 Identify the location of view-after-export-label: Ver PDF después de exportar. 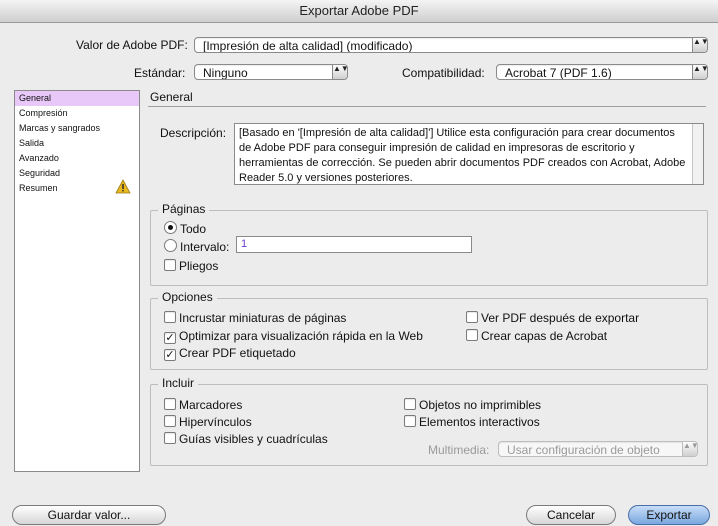
(560, 318).